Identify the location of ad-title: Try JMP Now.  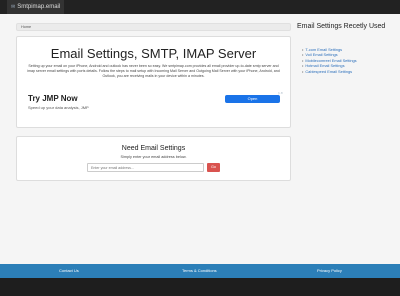
(53, 99).